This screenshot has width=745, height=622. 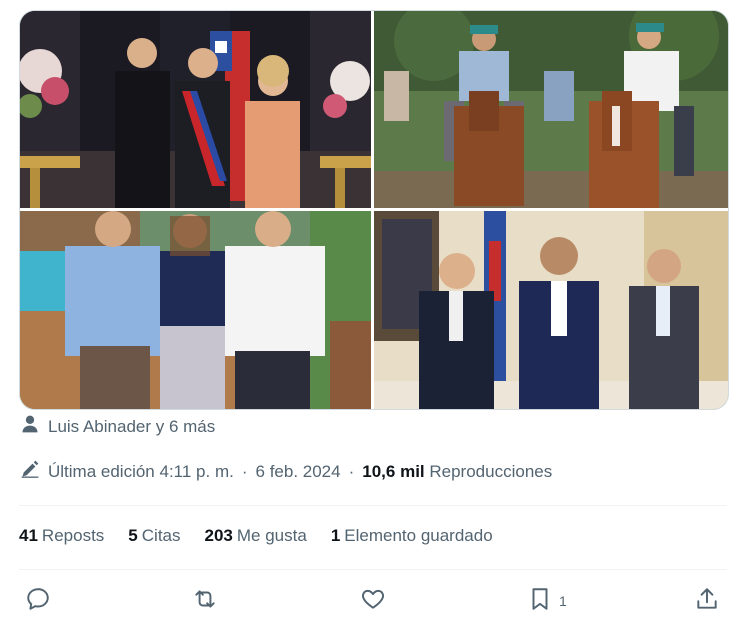 What do you see at coordinates (195, 109) in the screenshot?
I see `photo-ceremony` at bounding box center [195, 109].